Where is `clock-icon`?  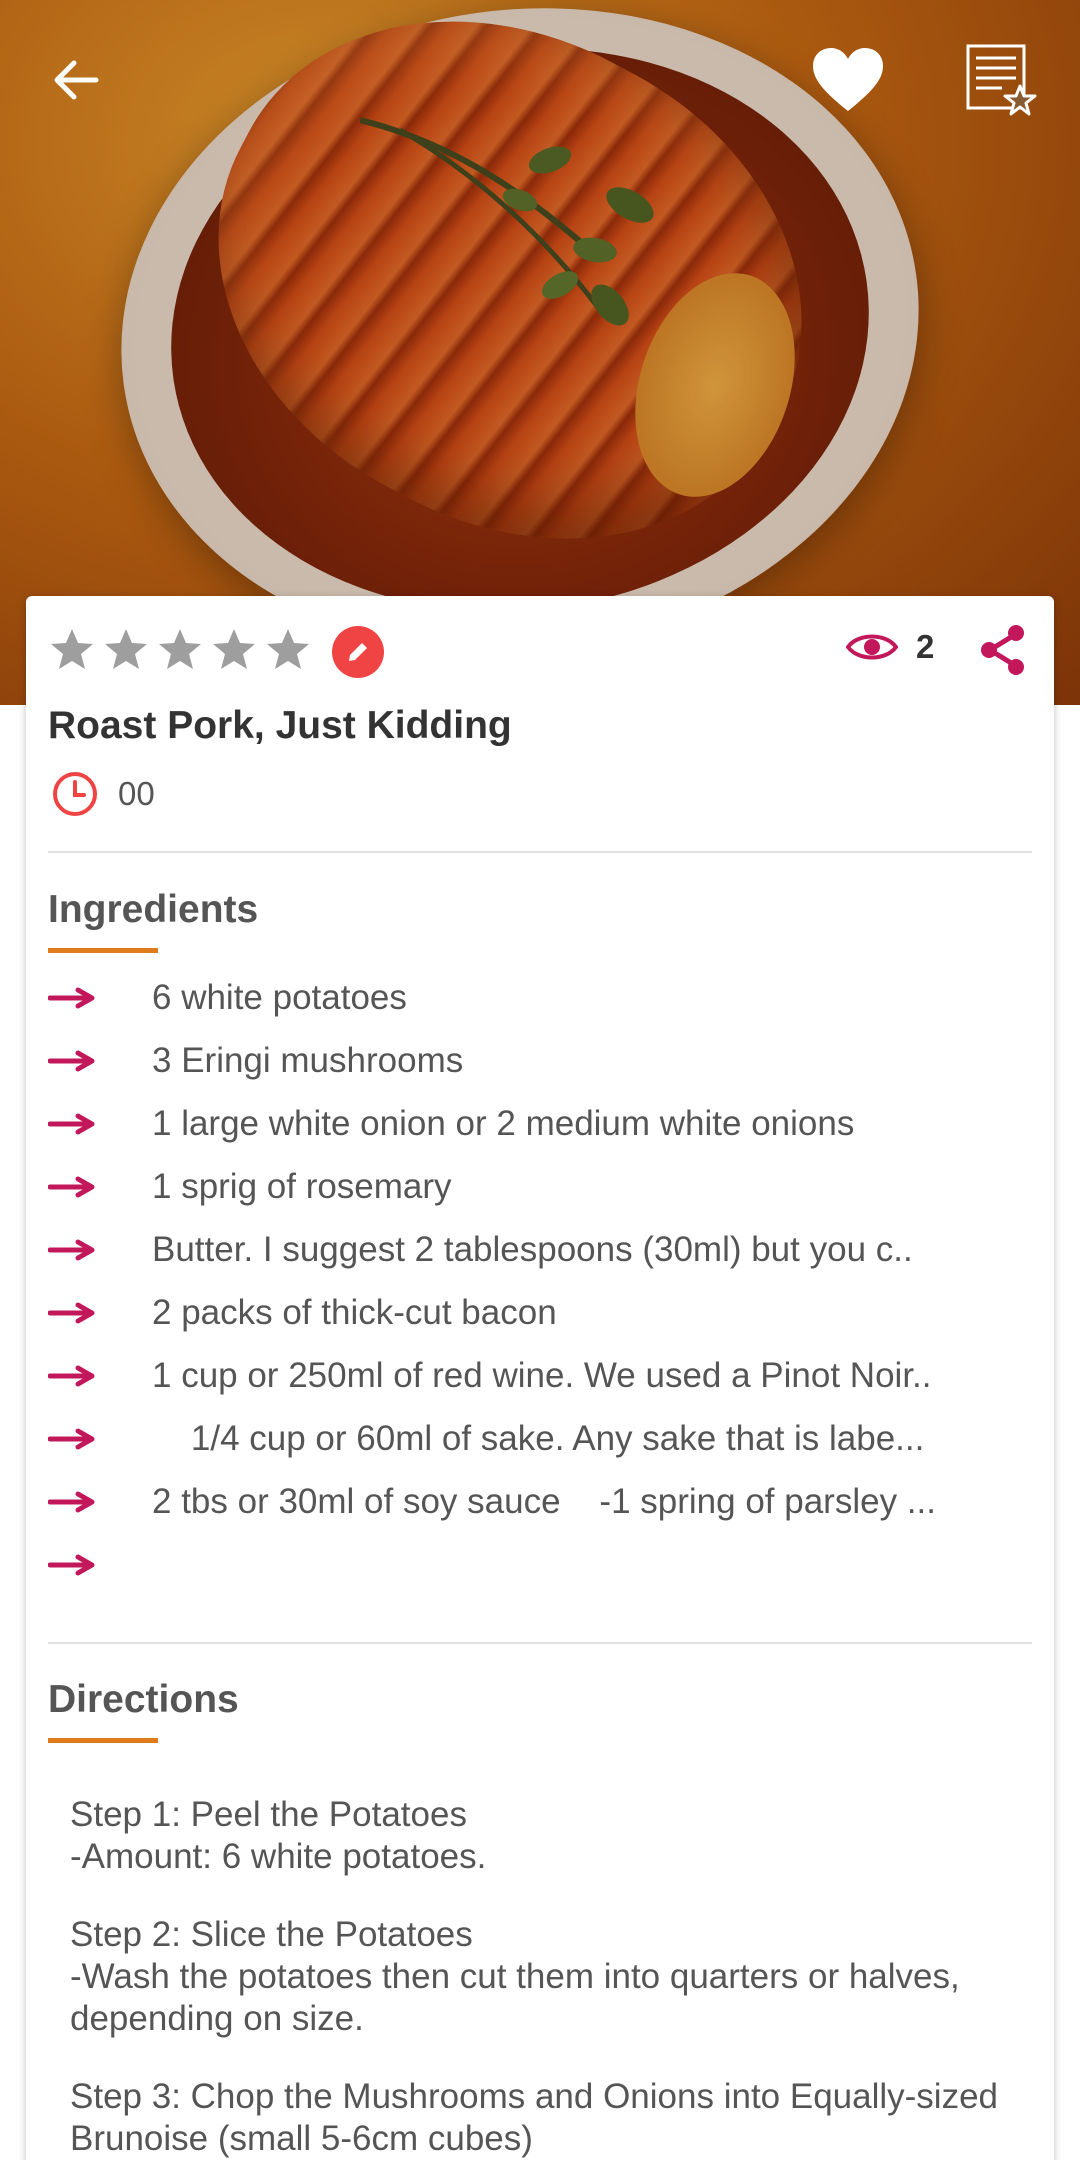 clock-icon is located at coordinates (75, 794).